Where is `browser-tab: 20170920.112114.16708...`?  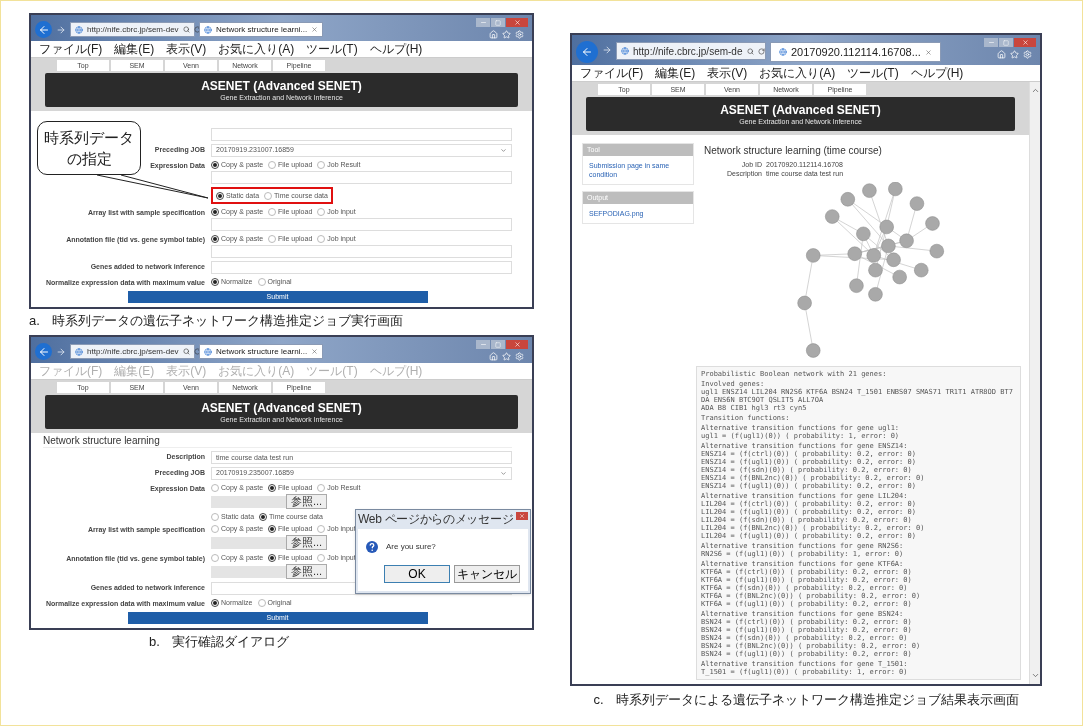 browser-tab: 20170920.112114.16708... is located at coordinates (855, 52).